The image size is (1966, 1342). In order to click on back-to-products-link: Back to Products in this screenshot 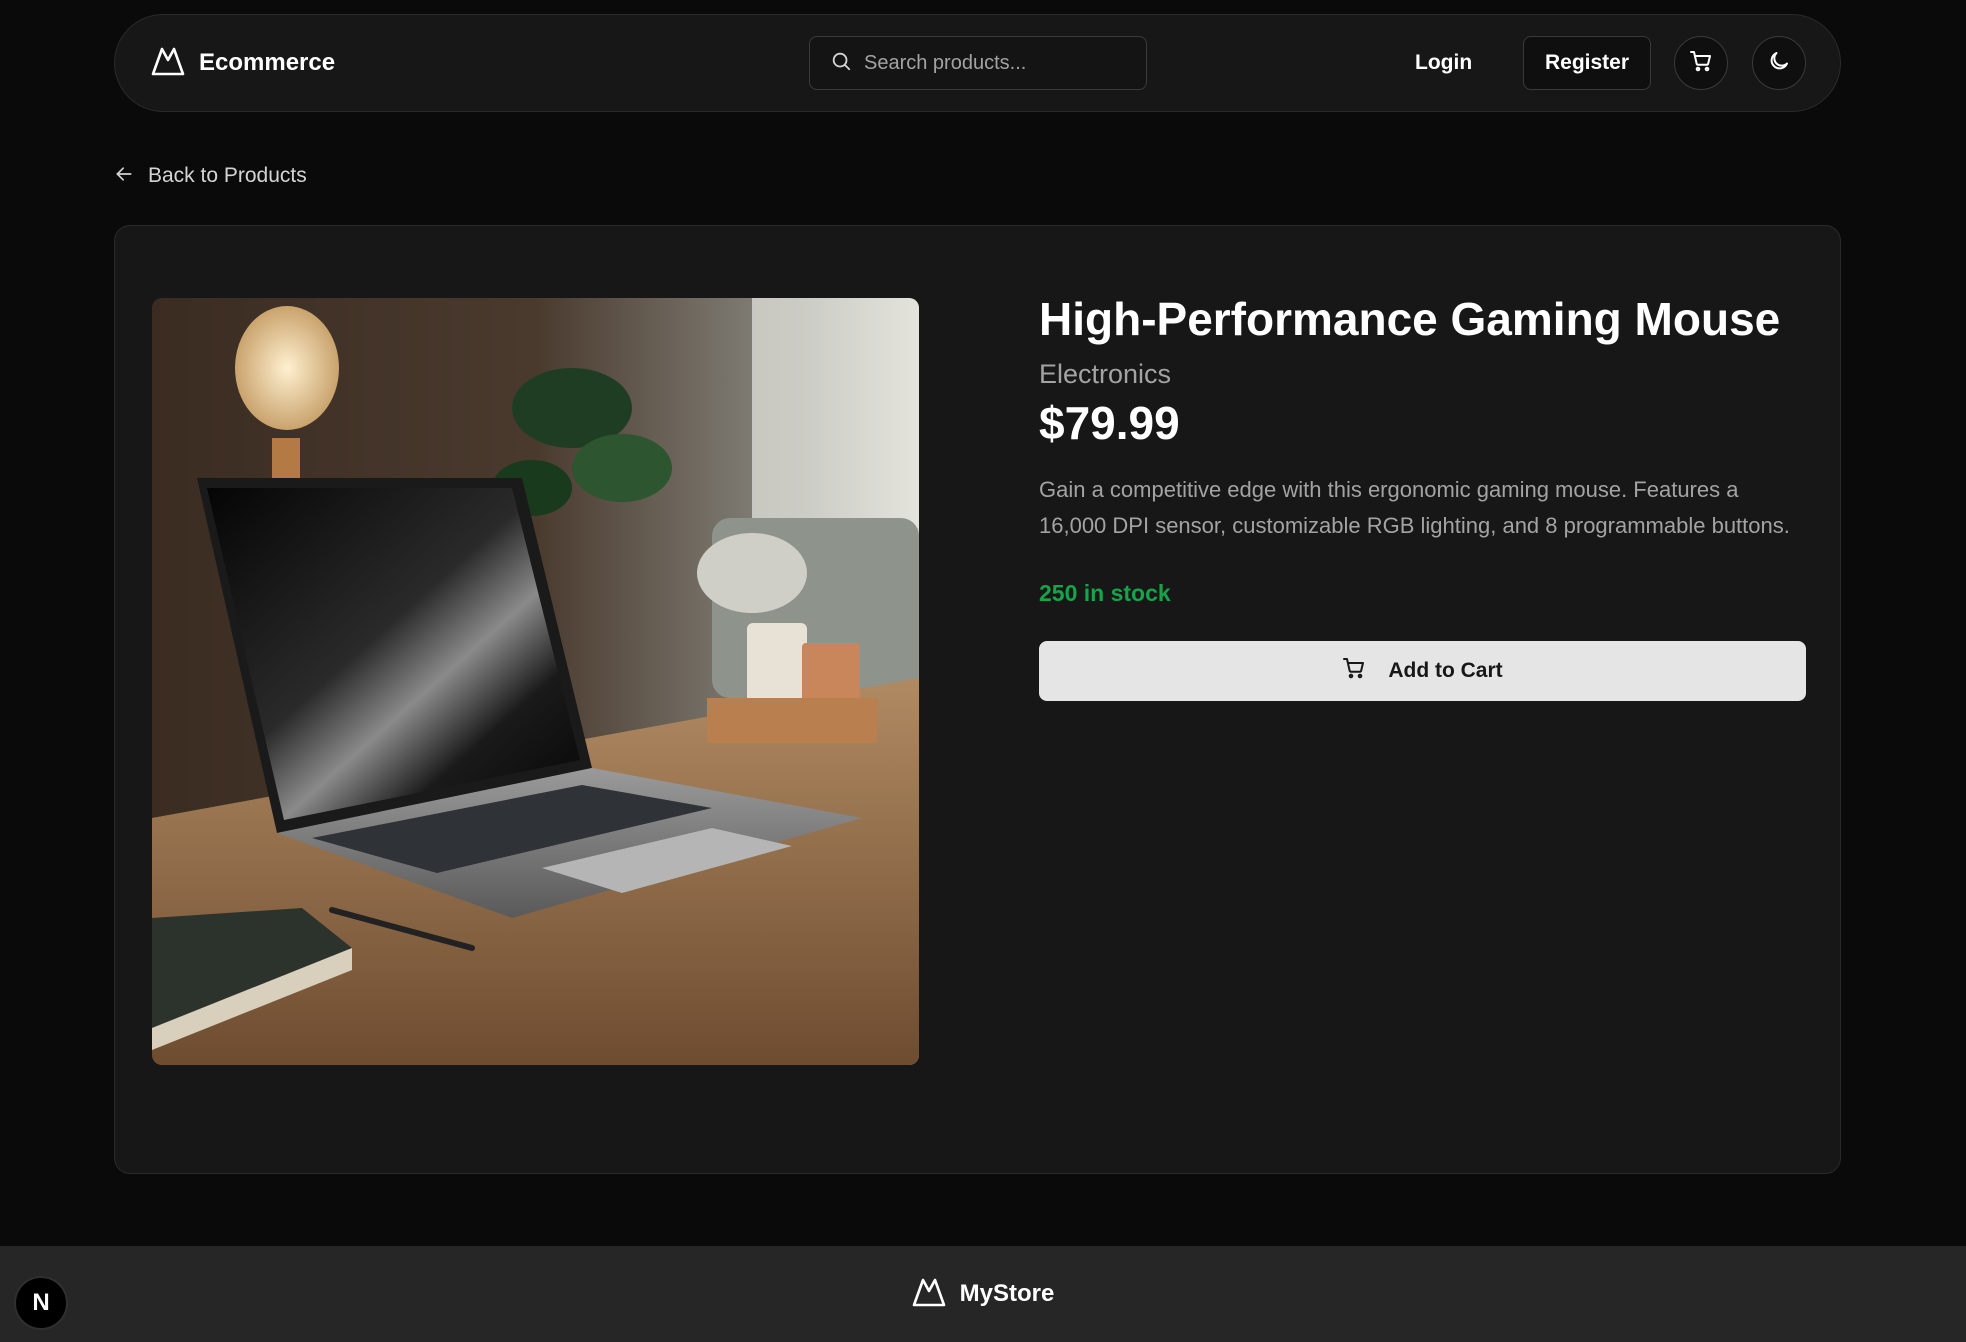, I will do `click(210, 176)`.